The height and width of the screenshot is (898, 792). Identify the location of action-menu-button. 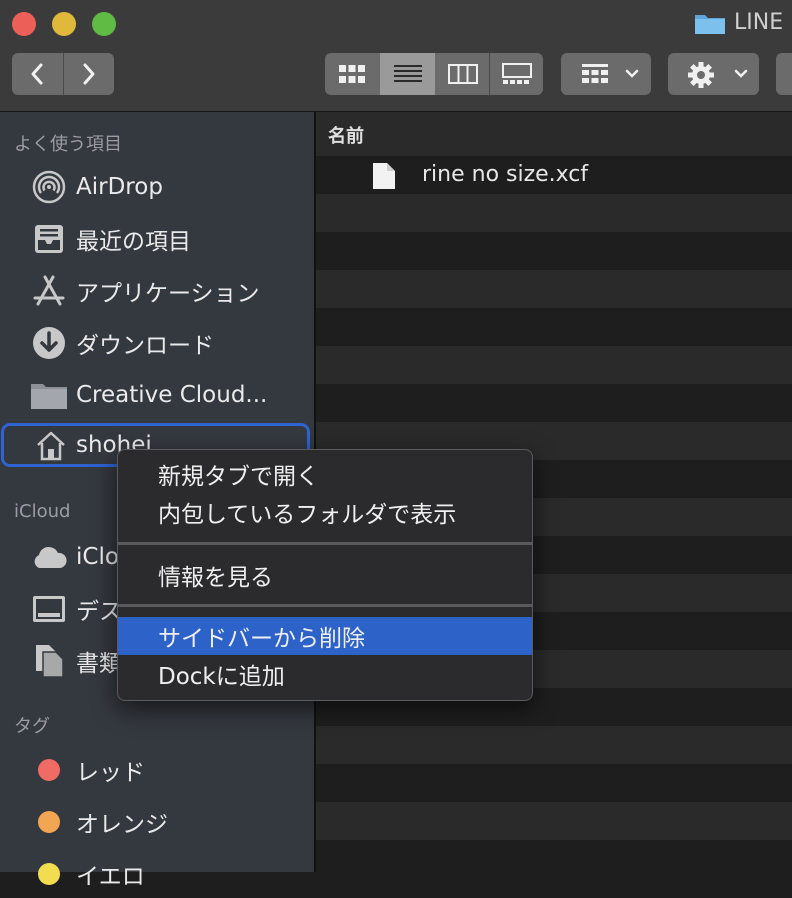
(713, 74).